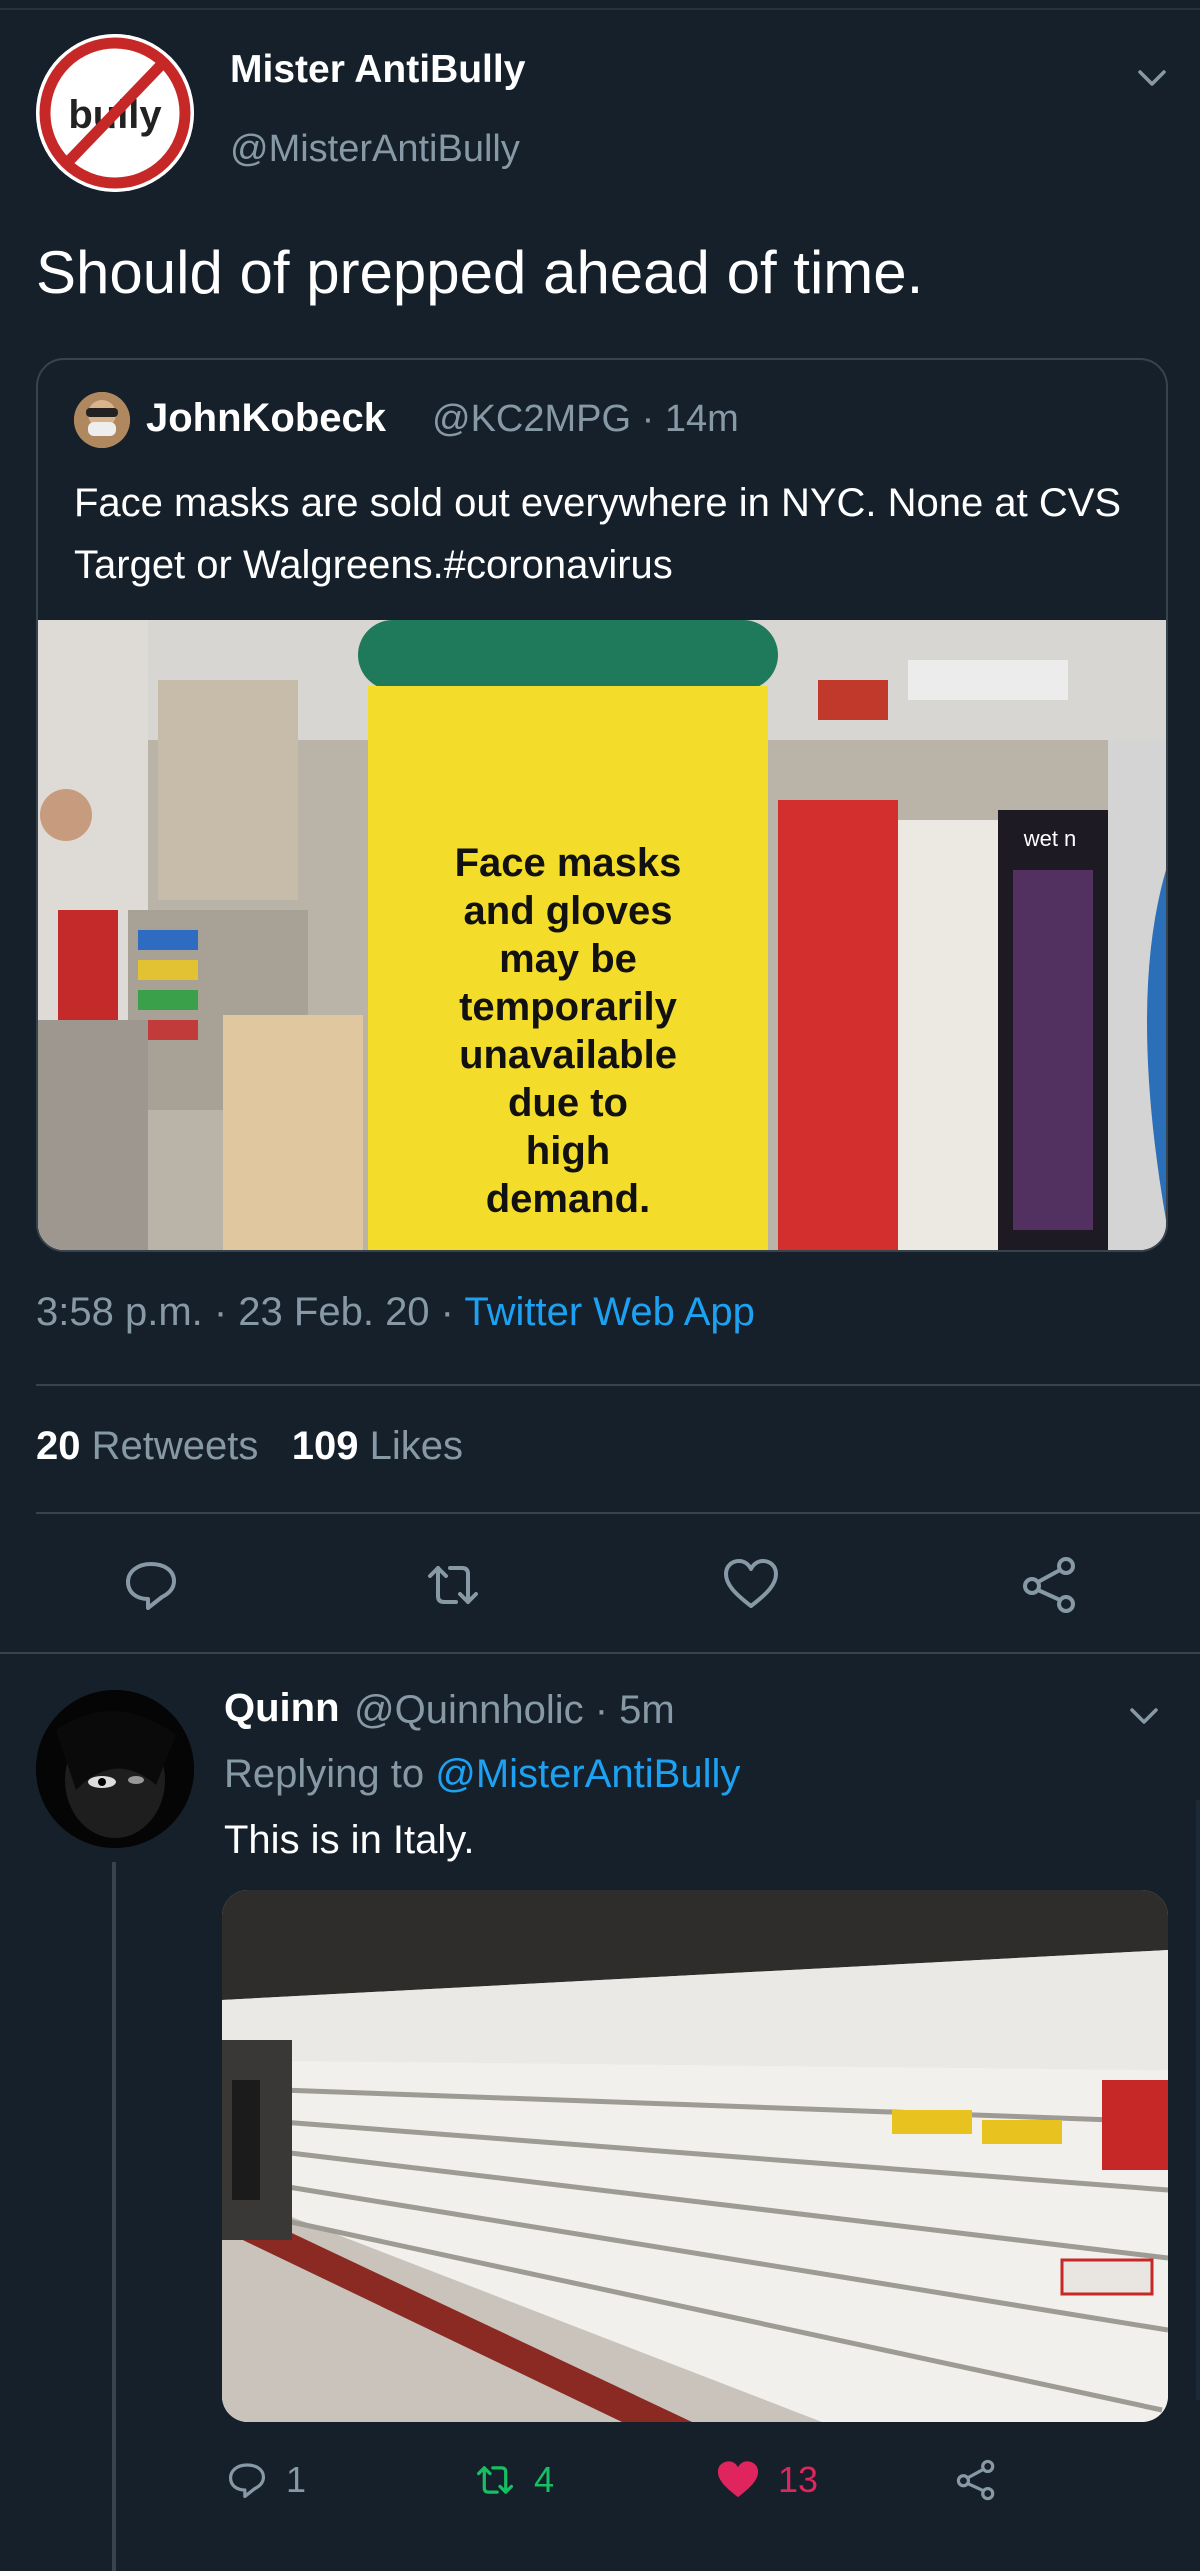  I want to click on reply-retweet-action: 4, so click(512, 2480).